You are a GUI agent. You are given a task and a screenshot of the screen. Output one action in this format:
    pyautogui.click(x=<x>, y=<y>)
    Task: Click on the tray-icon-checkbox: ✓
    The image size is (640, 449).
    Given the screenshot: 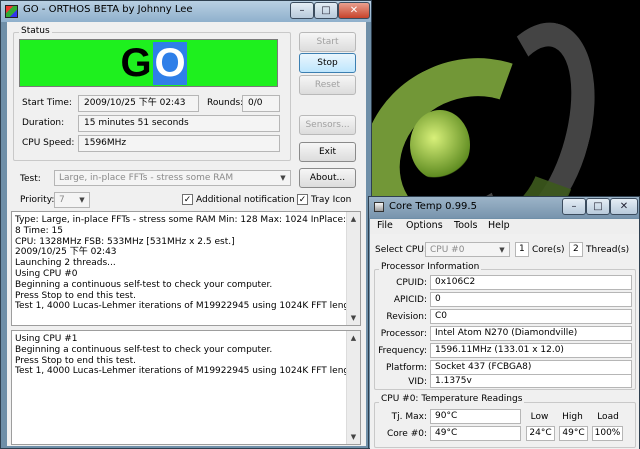 What is the action you would take?
    pyautogui.click(x=302, y=199)
    